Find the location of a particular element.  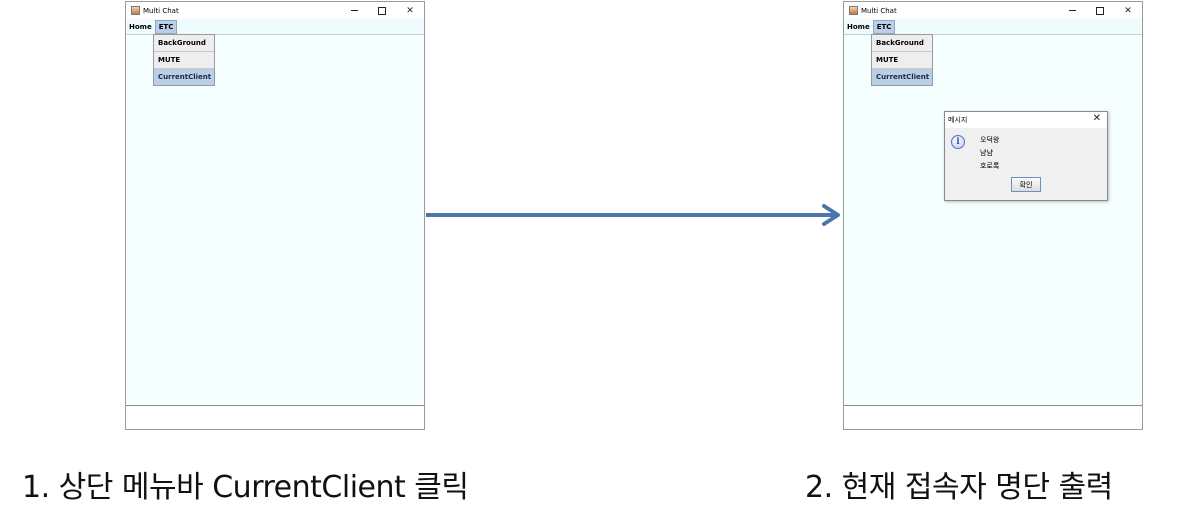

caption-step-2: 2. 현재 접속자 명단 출력 is located at coordinates (959, 487).